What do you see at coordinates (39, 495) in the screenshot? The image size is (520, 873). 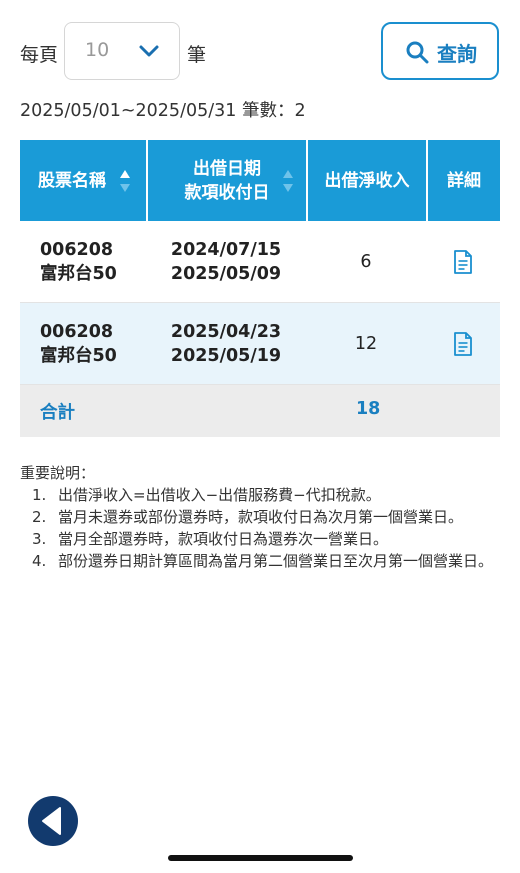 I see `note-number: 1.` at bounding box center [39, 495].